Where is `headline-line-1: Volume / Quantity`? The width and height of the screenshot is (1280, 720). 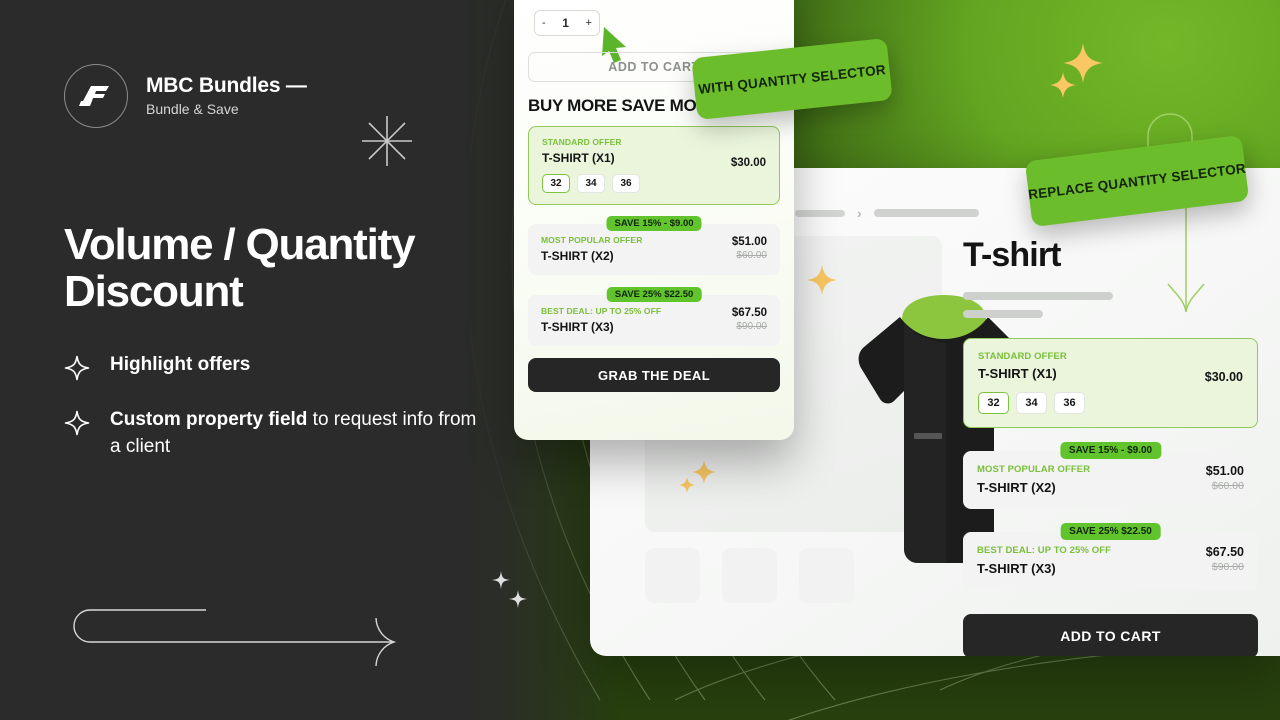 headline-line-1: Volume / Quantity is located at coordinates (240, 244).